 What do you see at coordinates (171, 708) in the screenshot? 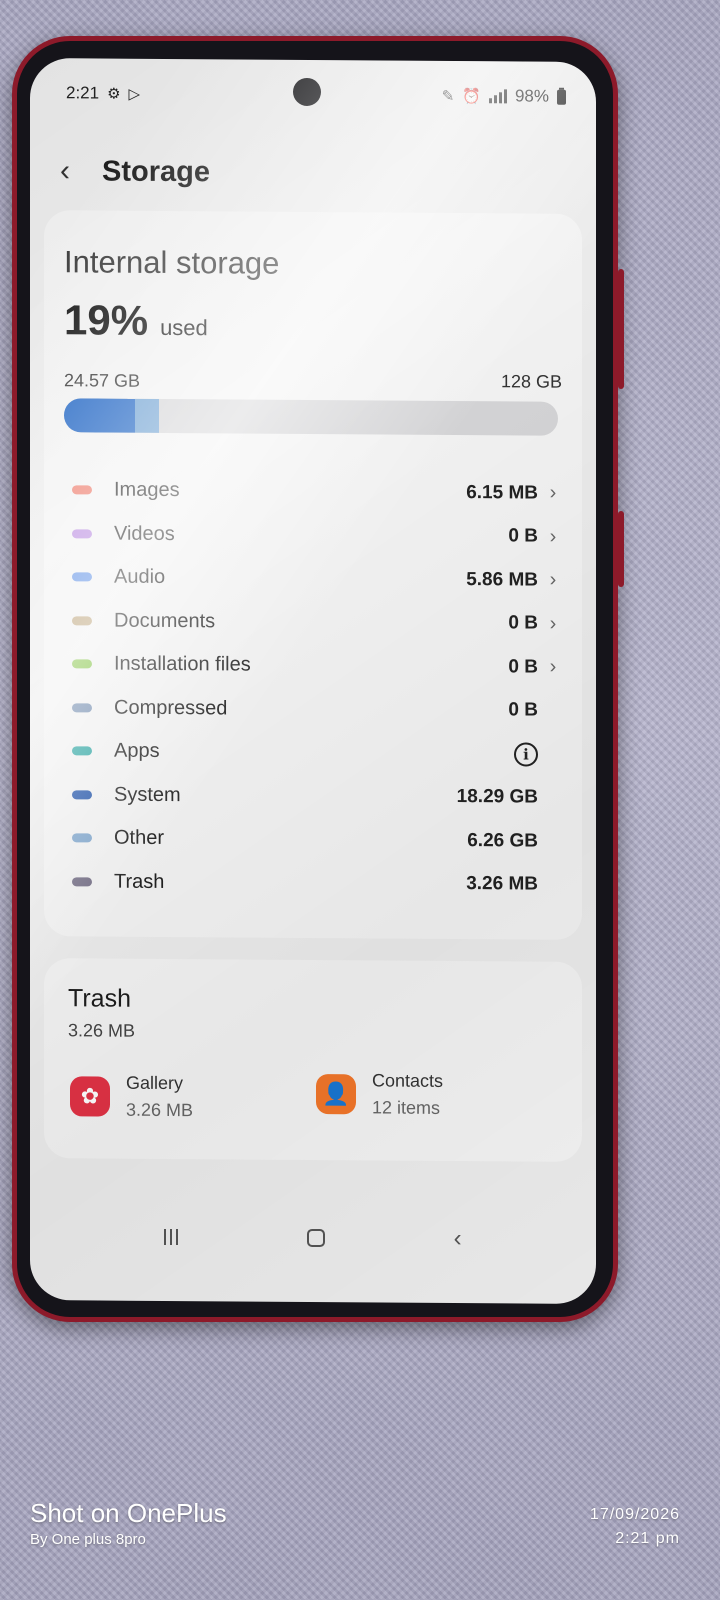
I see `category-label: Compressed` at bounding box center [171, 708].